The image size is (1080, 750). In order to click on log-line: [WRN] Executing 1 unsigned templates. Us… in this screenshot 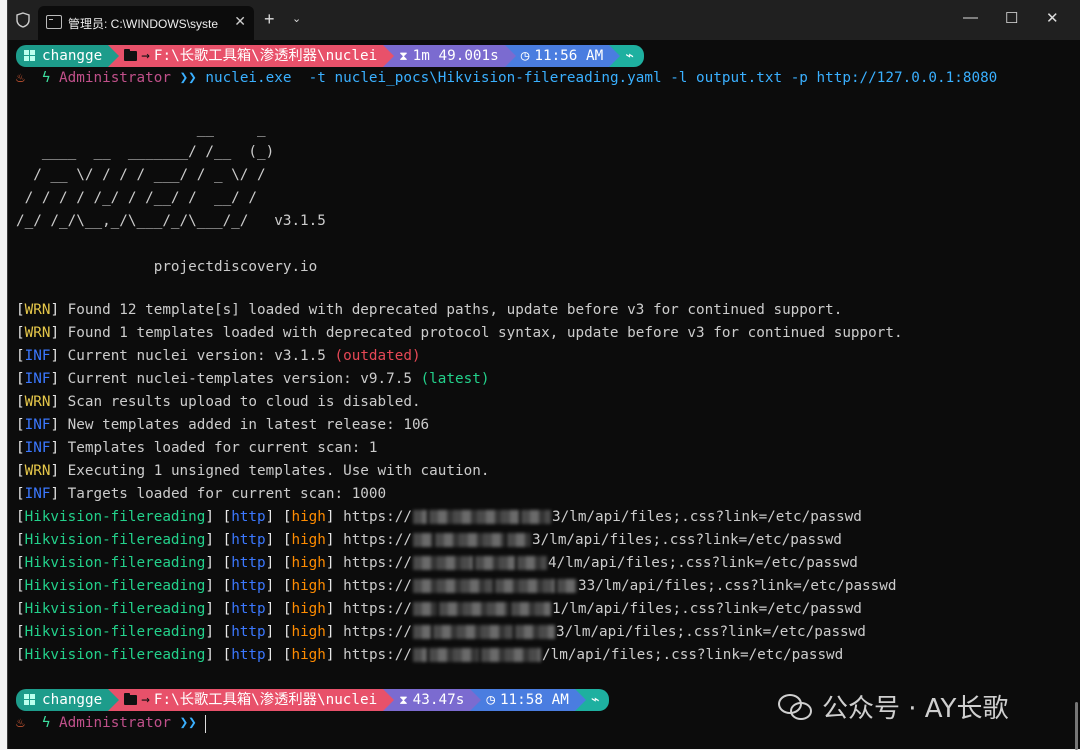, I will do `click(252, 471)`.